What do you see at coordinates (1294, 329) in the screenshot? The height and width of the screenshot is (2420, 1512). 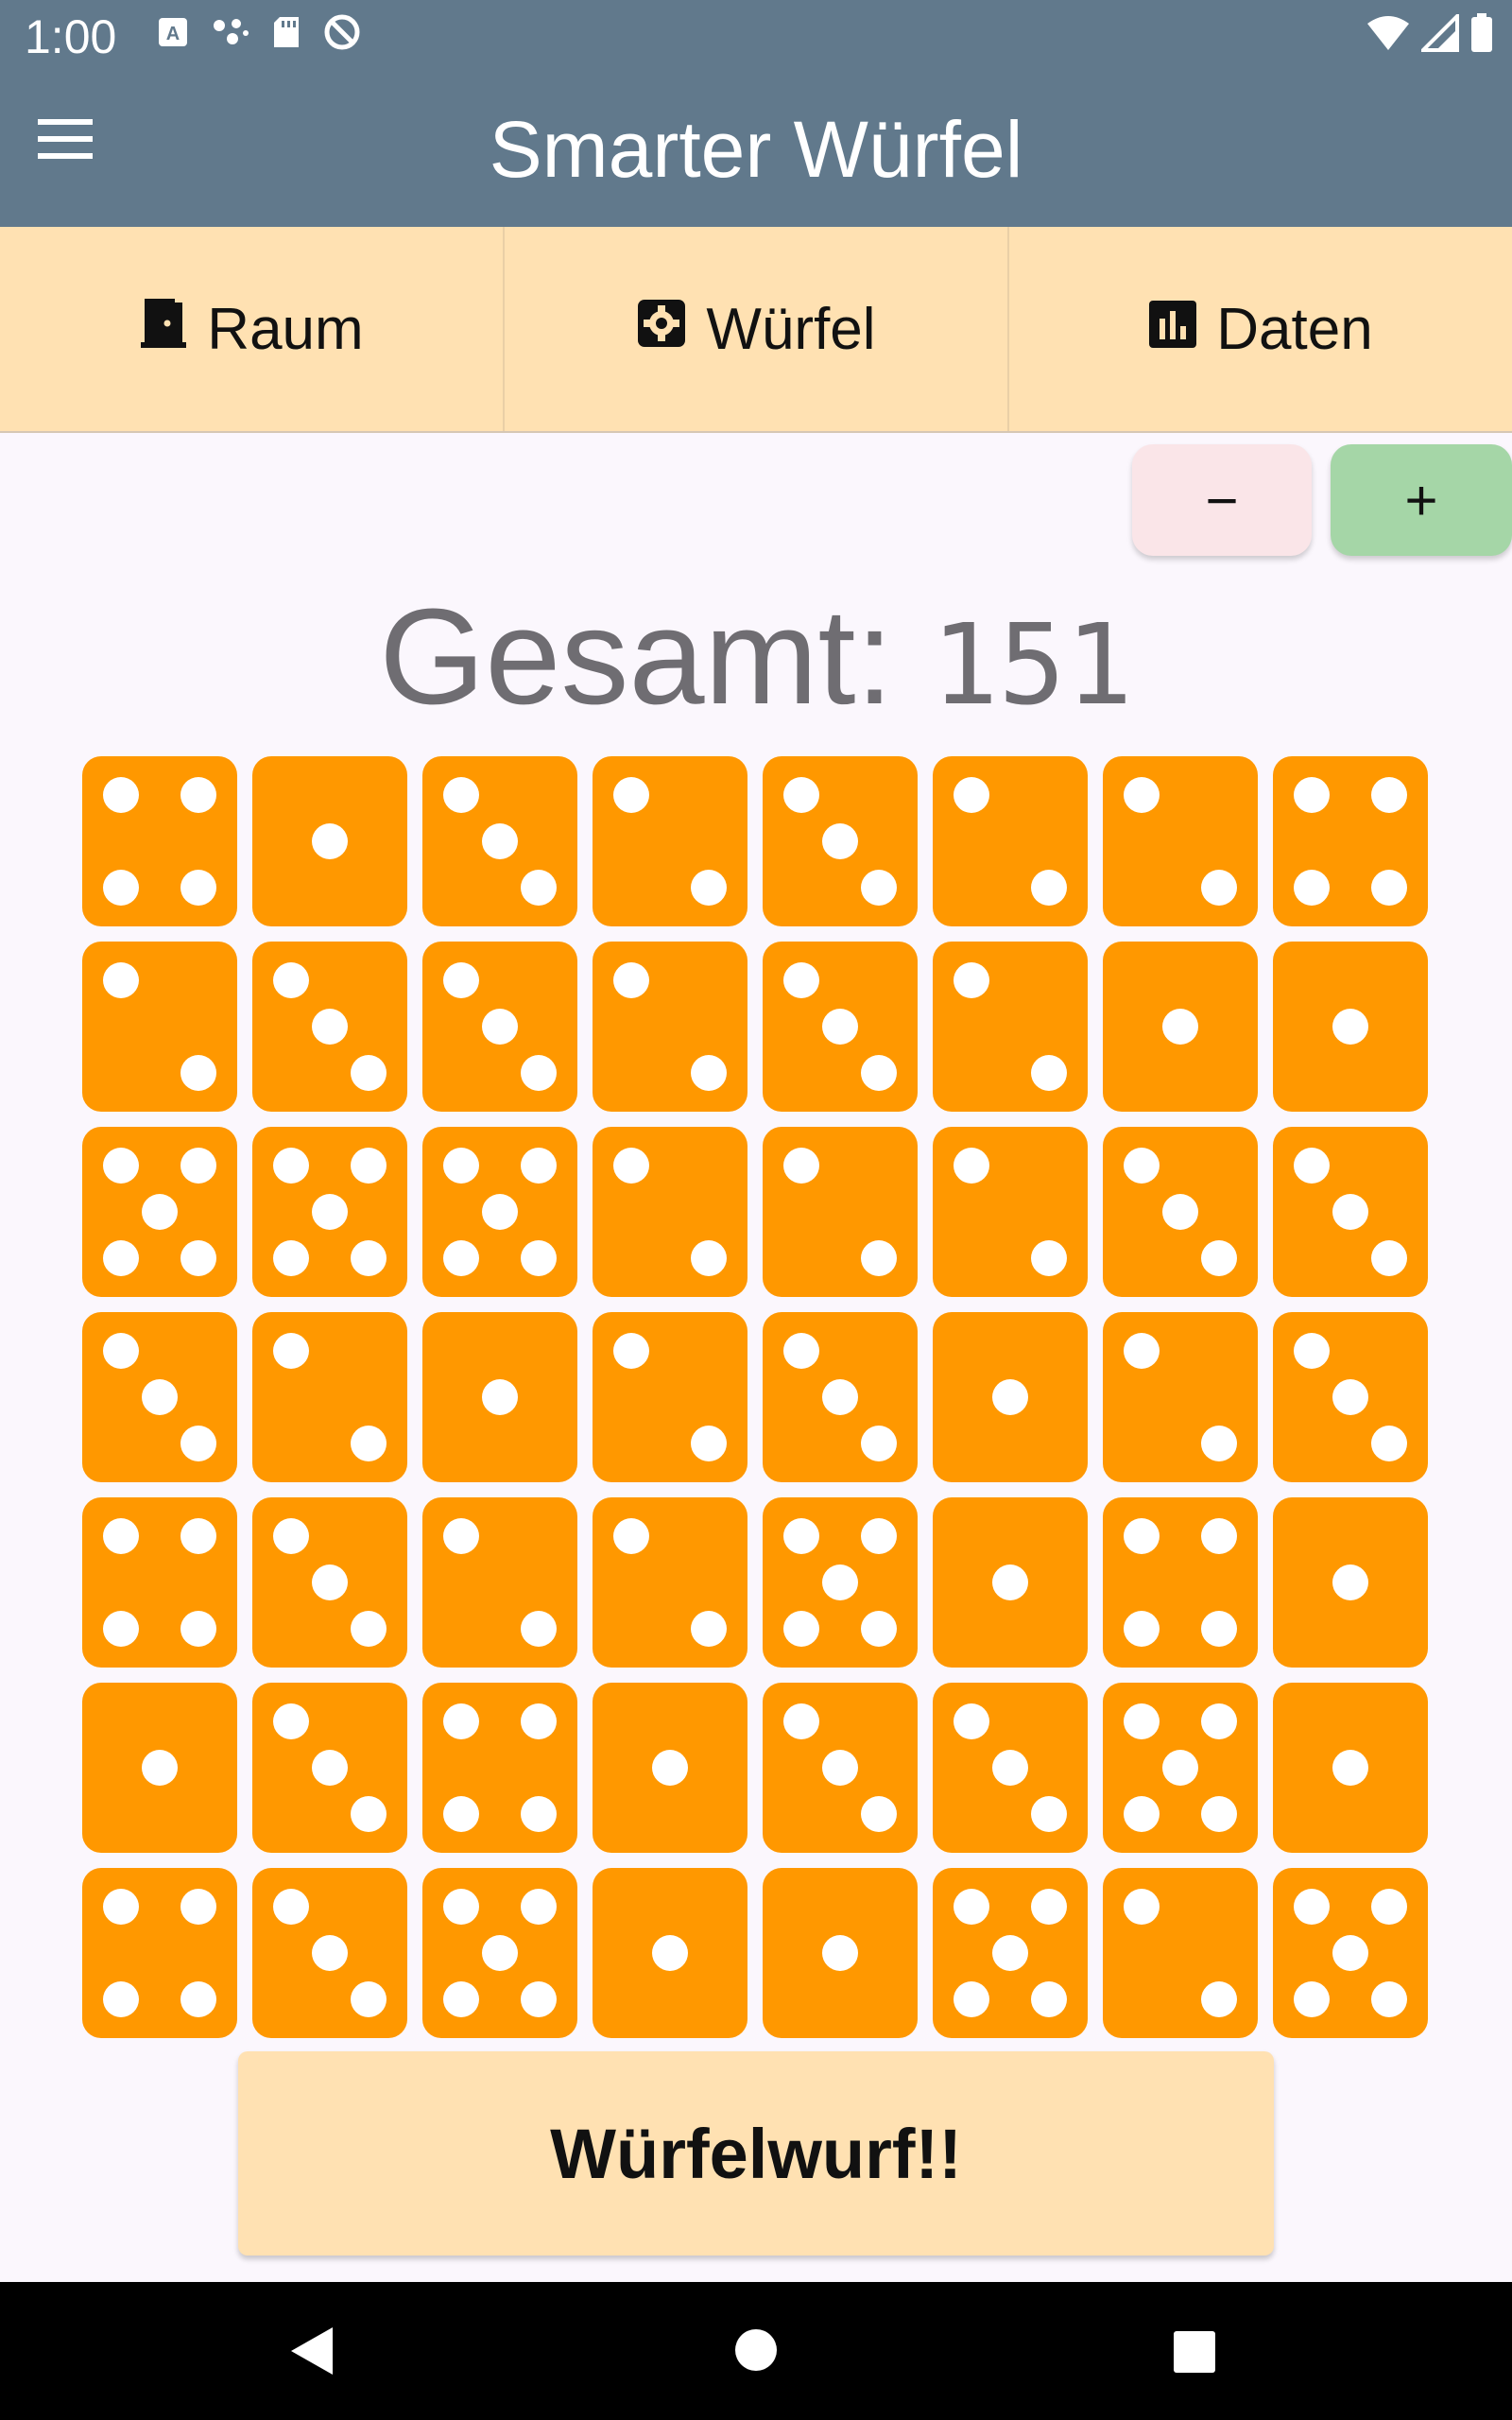 I see `tab-label: Daten` at bounding box center [1294, 329].